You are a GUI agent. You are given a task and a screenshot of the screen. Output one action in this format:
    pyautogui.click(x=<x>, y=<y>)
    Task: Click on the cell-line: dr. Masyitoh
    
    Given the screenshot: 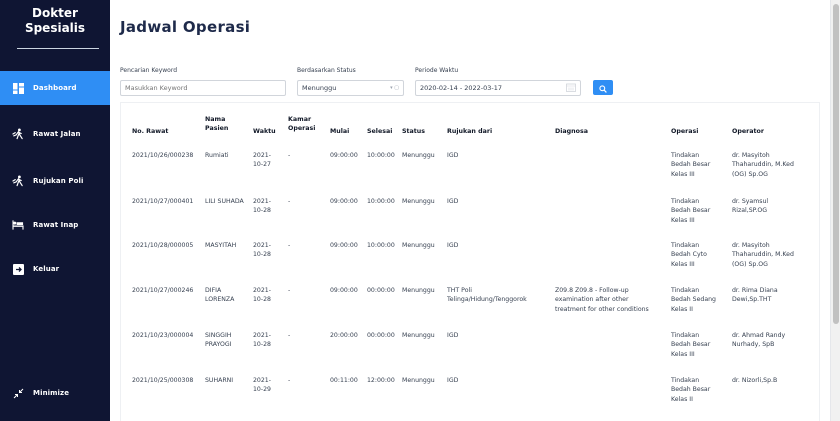 What is the action you would take?
    pyautogui.click(x=751, y=245)
    